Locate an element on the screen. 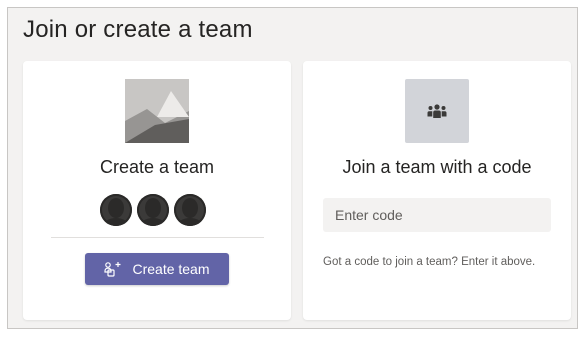 This screenshot has height=339, width=588. create-team-button-label: Create team is located at coordinates (171, 269).